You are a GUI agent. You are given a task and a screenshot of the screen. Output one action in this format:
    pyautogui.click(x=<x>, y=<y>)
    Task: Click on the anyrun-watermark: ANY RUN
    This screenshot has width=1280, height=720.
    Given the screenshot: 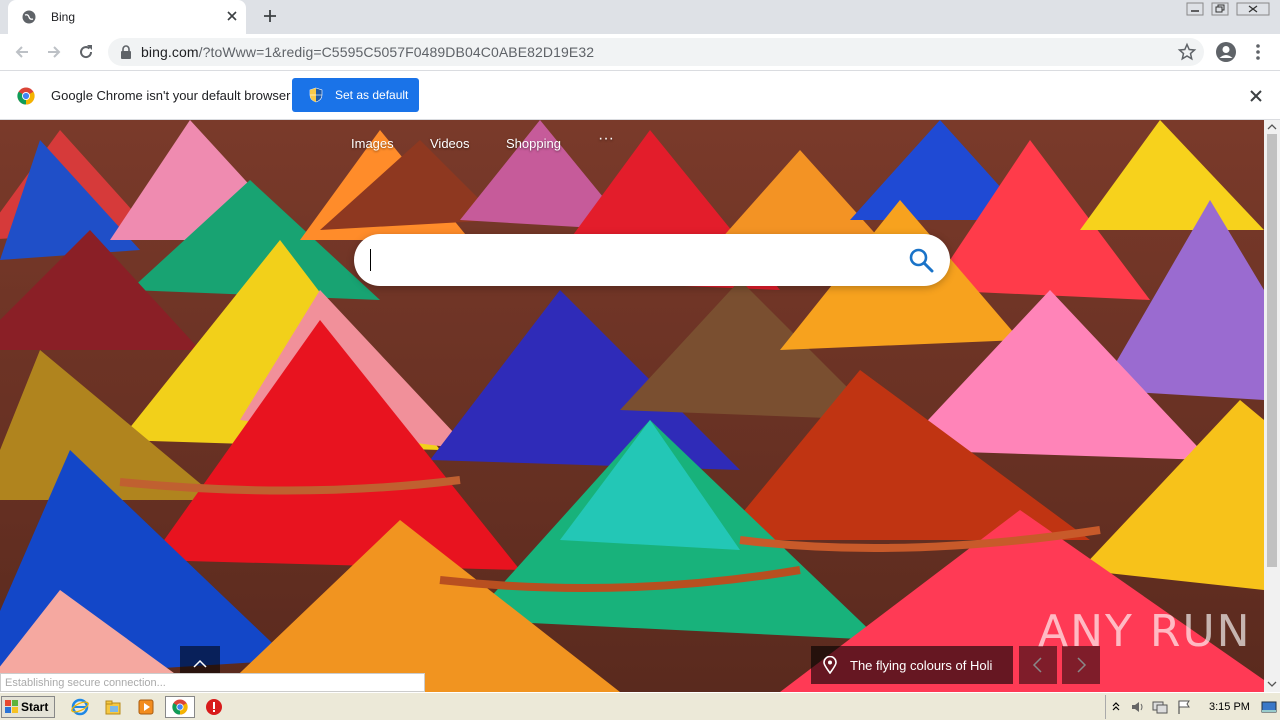 What is the action you would take?
    pyautogui.click(x=1145, y=631)
    